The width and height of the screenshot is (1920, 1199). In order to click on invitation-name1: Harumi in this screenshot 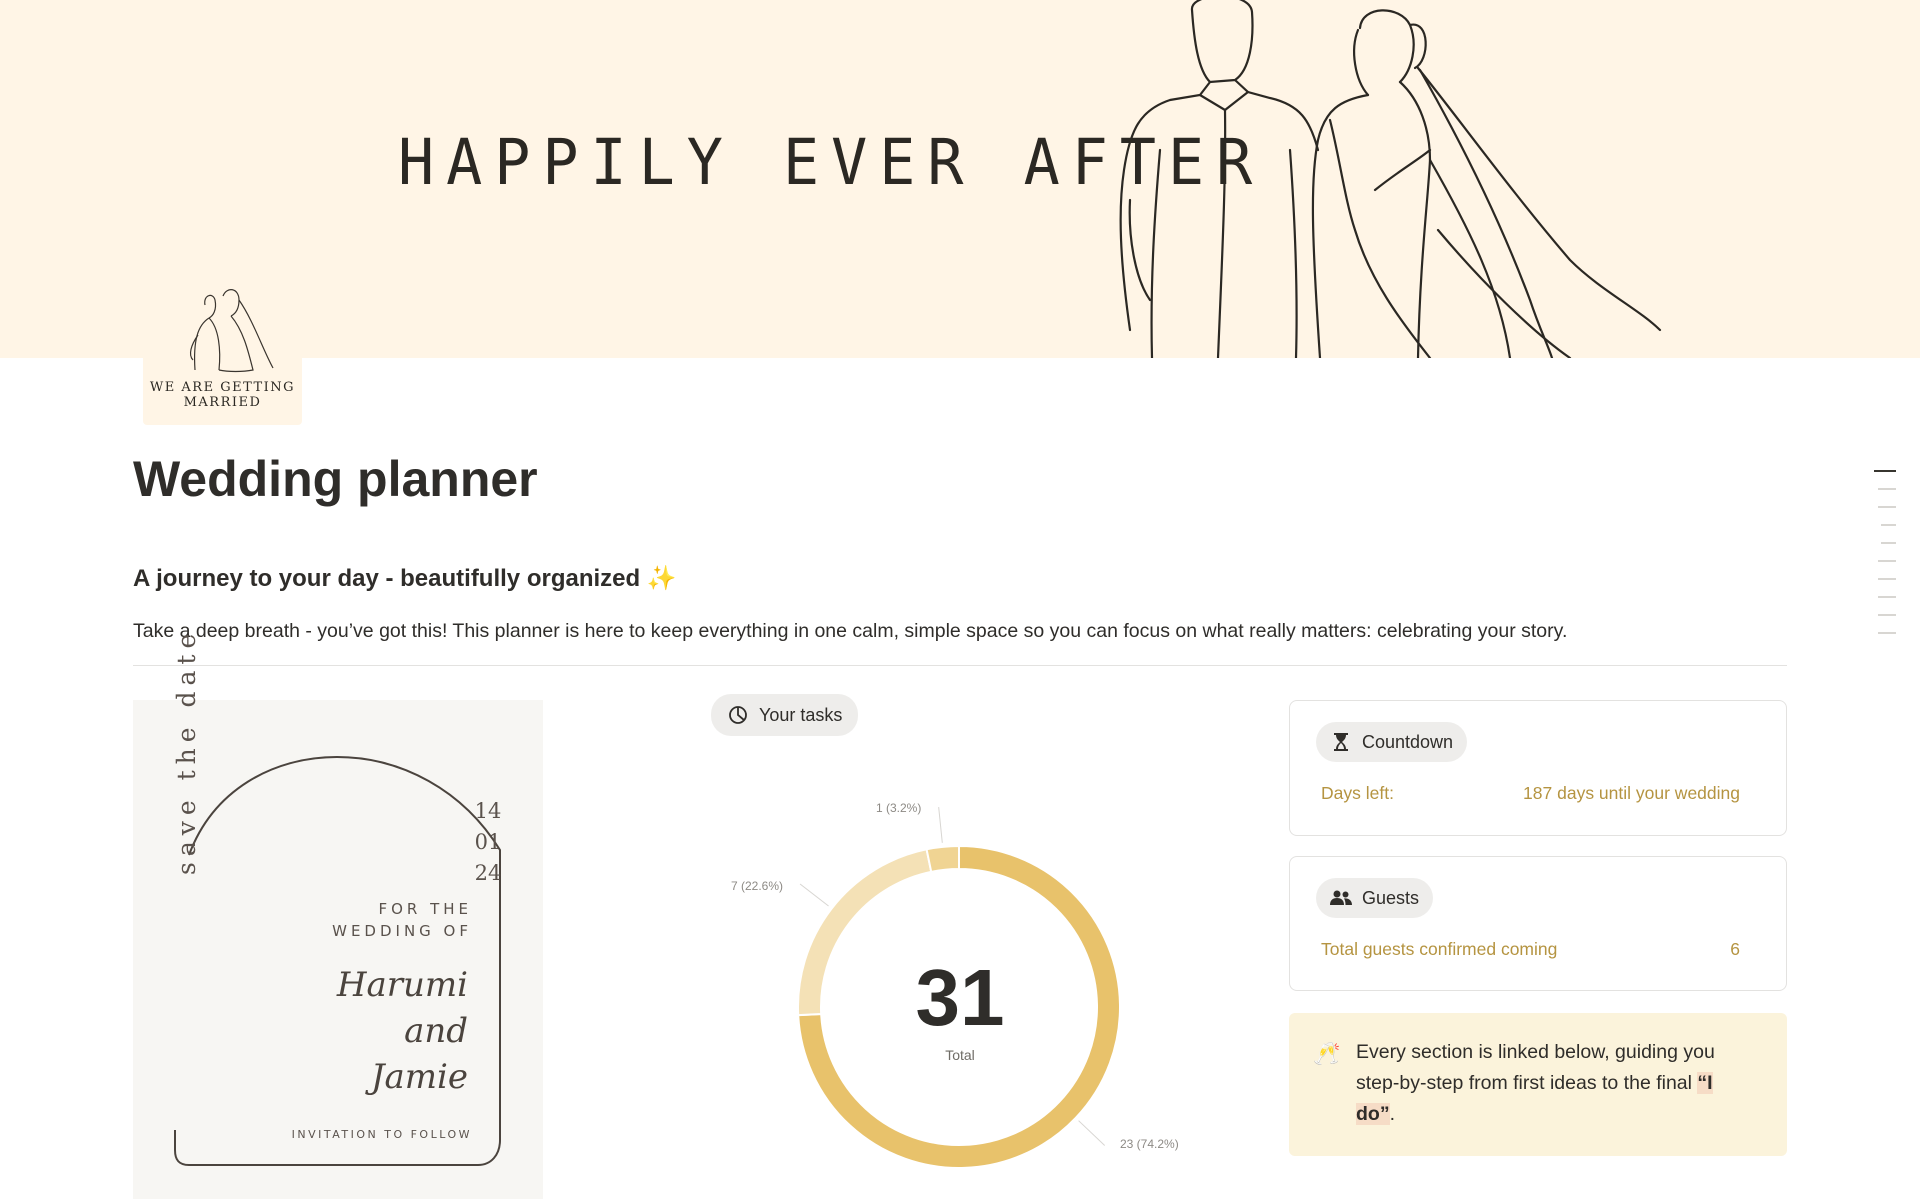, I will do `click(402, 985)`.